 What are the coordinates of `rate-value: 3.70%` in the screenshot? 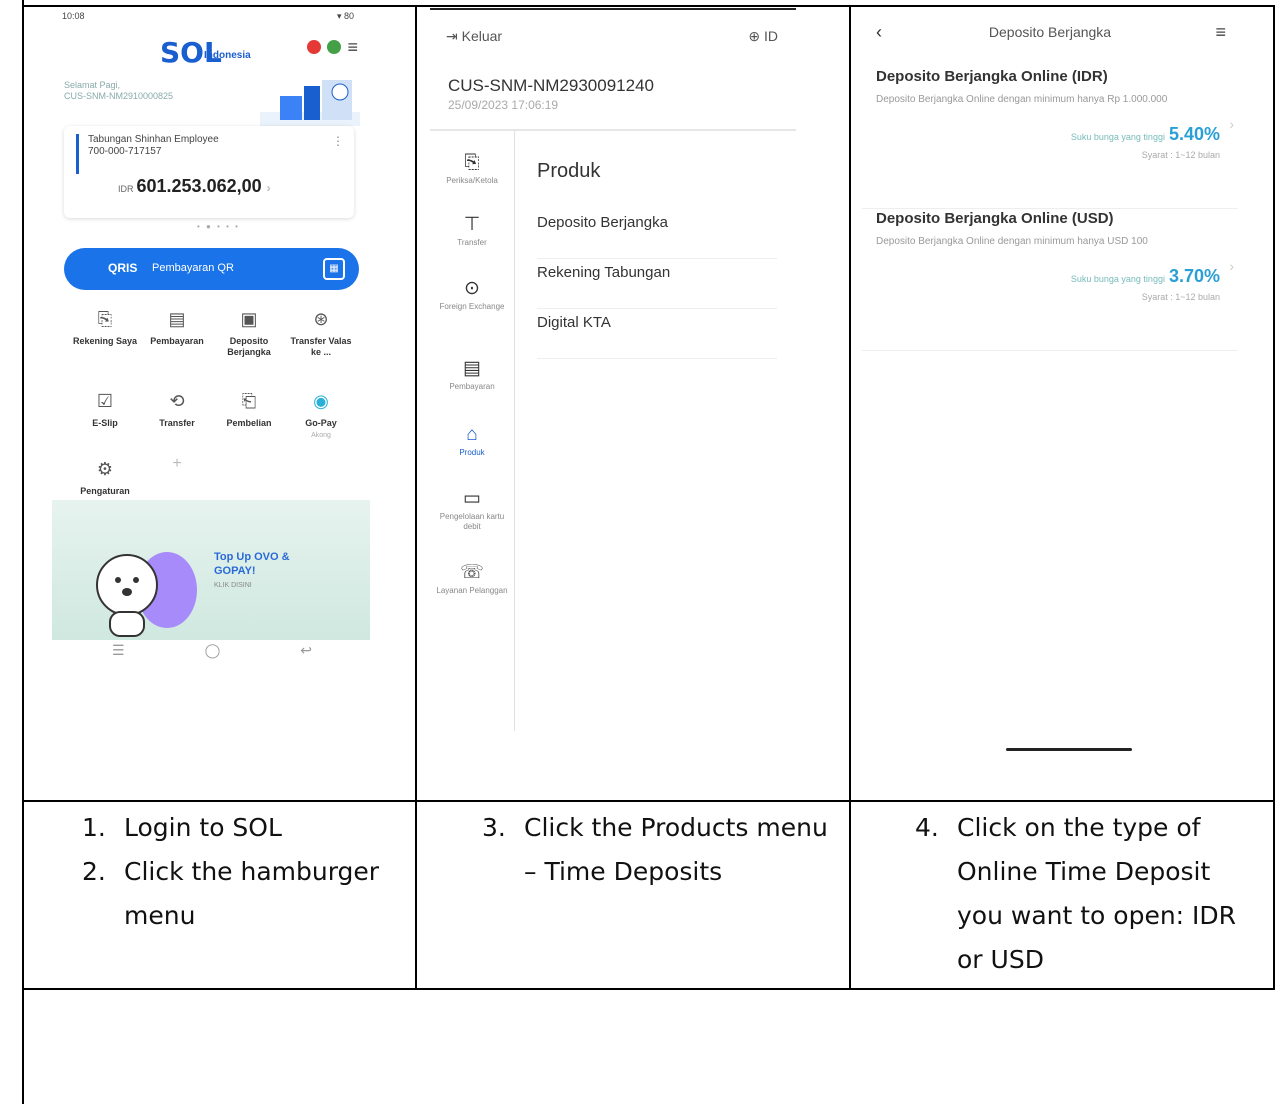 It's located at (1194, 276).